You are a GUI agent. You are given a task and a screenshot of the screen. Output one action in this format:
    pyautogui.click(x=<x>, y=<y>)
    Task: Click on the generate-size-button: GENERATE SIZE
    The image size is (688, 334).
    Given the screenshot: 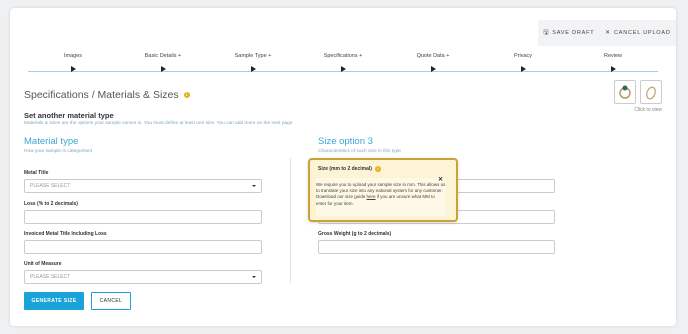 What is the action you would take?
    pyautogui.click(x=54, y=301)
    